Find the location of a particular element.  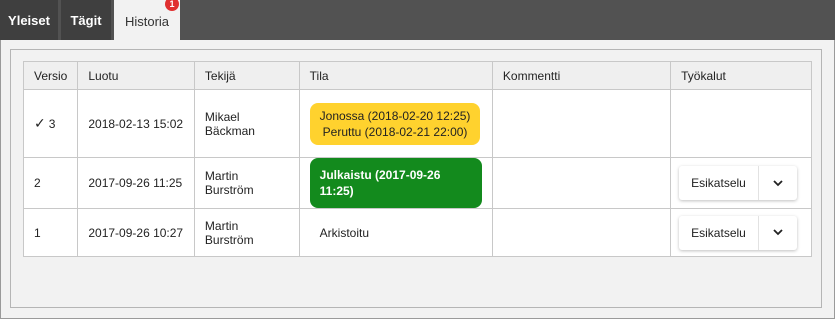

tab-yleiset-label: Yleiset is located at coordinates (29, 20).